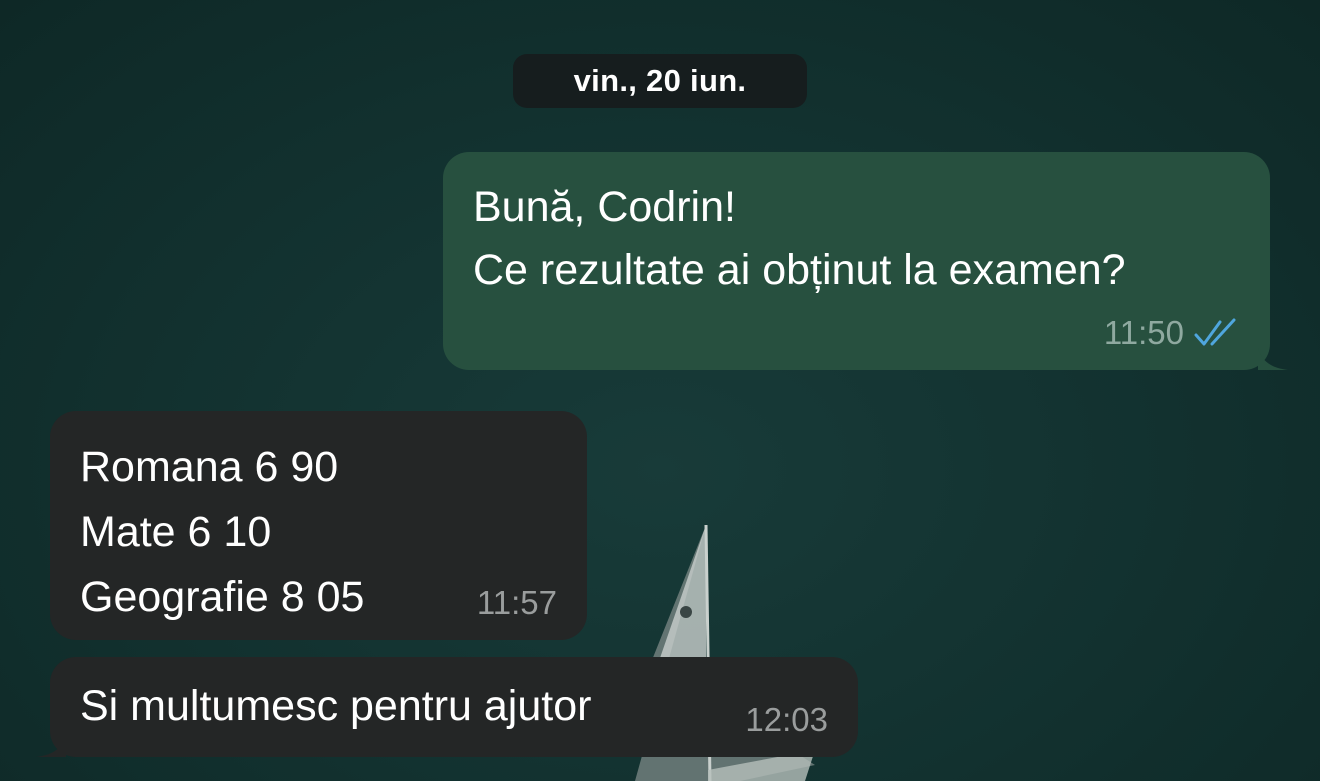 Image resolution: width=1320 pixels, height=781 pixels. Describe the element at coordinates (604, 207) in the screenshot. I see `message-text-line: Bună, Codrin!` at that location.